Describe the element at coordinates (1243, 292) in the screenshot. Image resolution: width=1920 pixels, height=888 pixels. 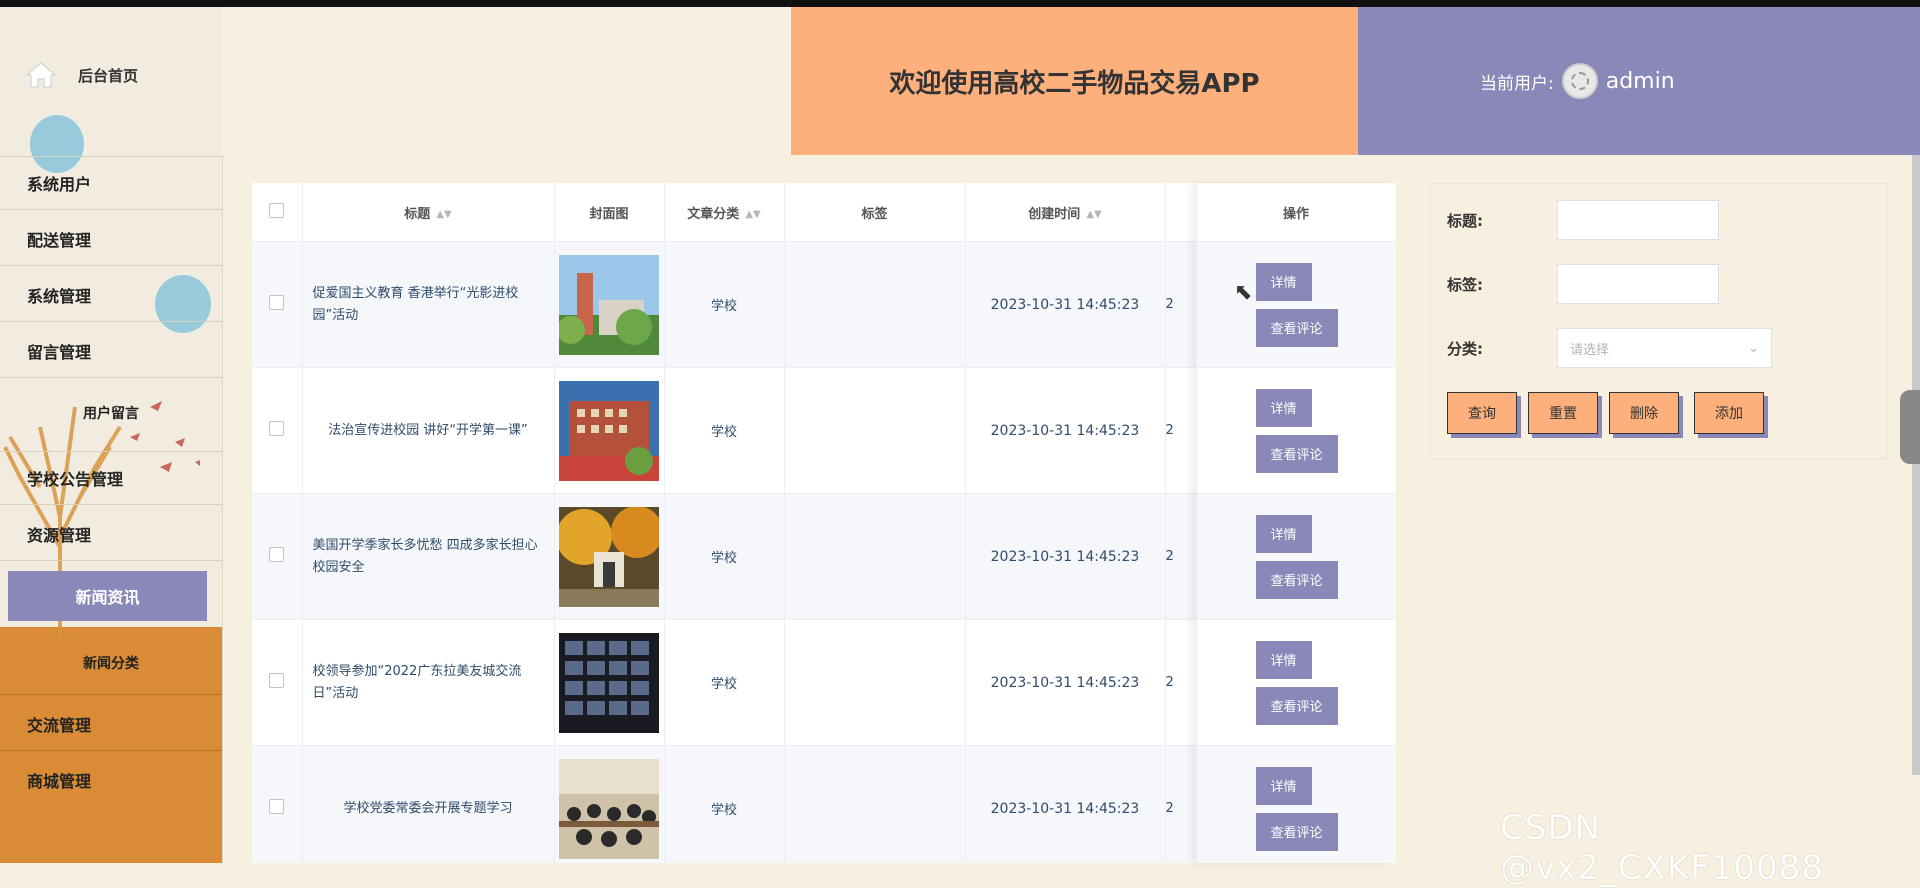
I see `mouse-cursor-icon: ⬉` at that location.